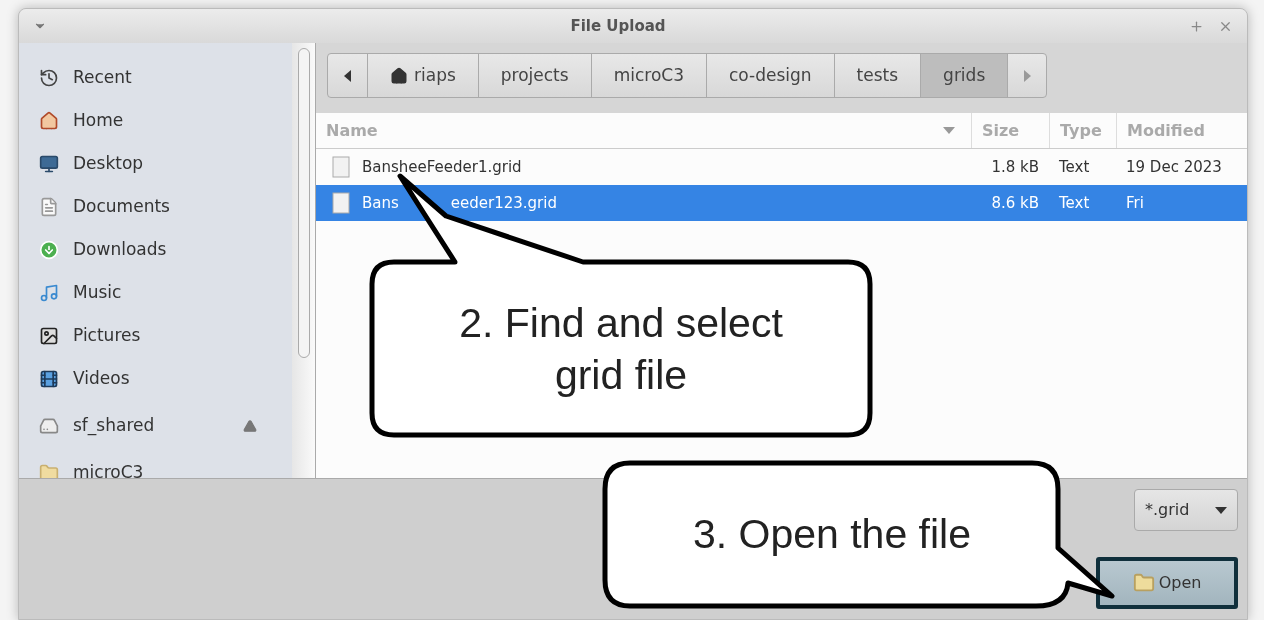  Describe the element at coordinates (156, 120) in the screenshot. I see `sidebar-item: Home` at that location.